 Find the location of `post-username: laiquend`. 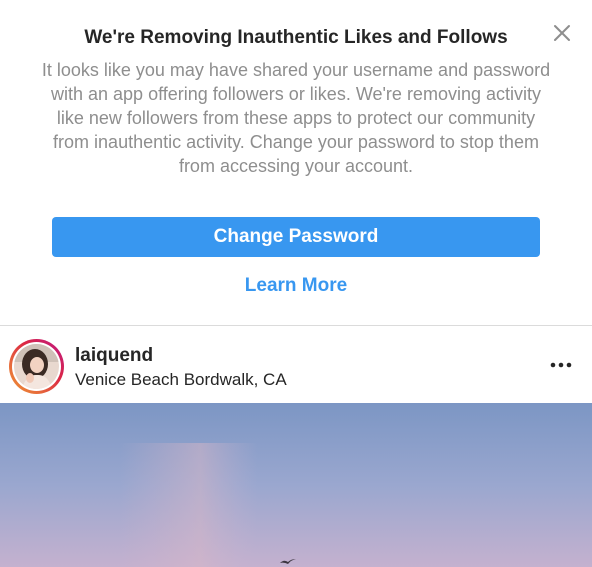

post-username: laiquend is located at coordinates (114, 356).